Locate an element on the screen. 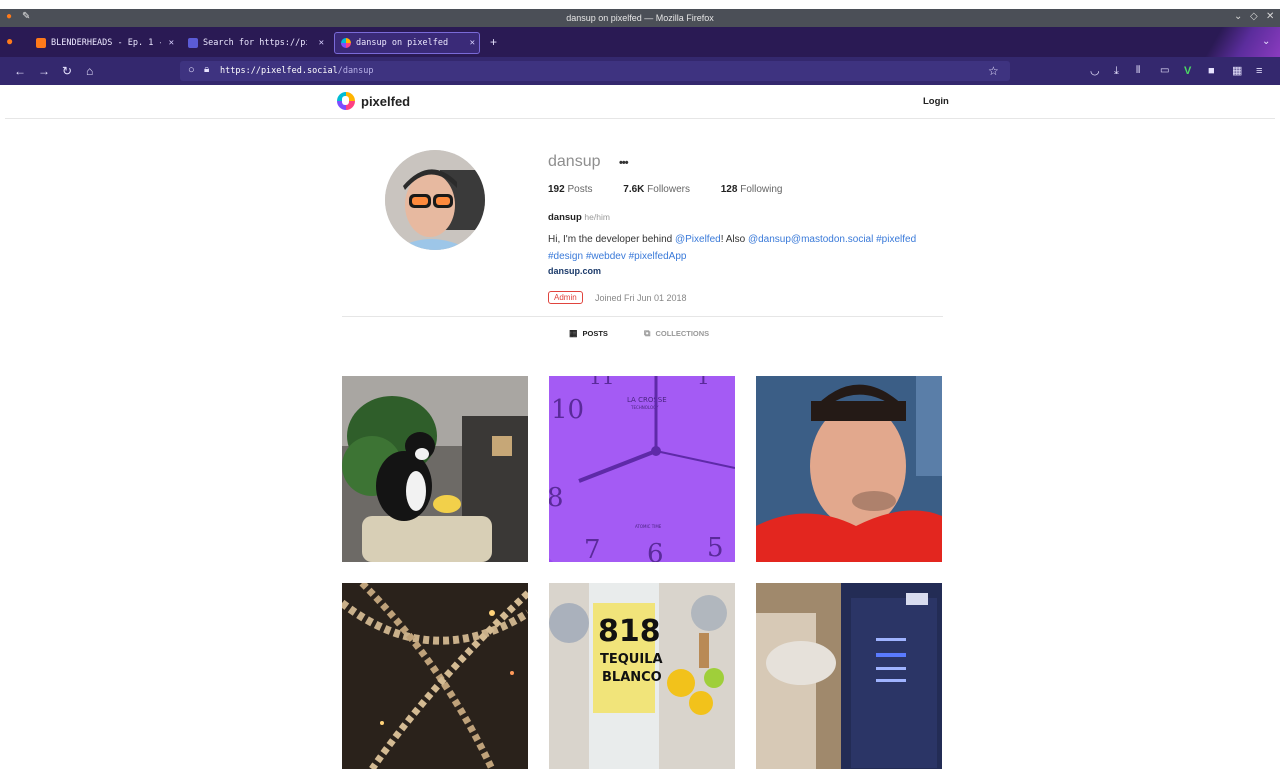  apps-grid-icon: ▦ is located at coordinates (1237, 71).